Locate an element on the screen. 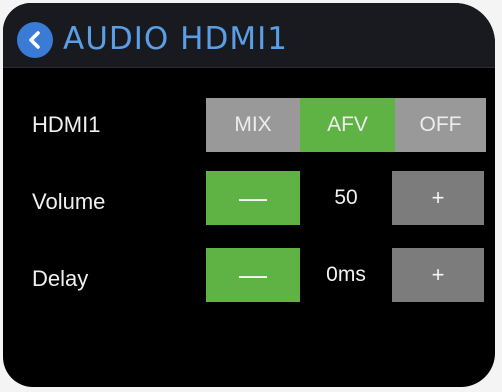 This screenshot has width=502, height=392. chevron-left-icon is located at coordinates (34, 40).